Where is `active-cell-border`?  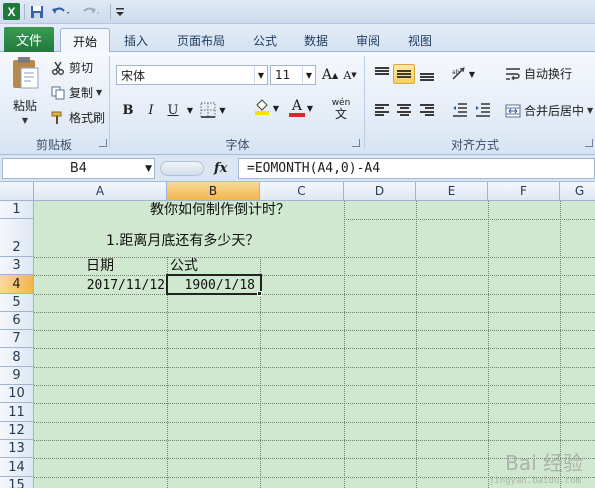 active-cell-border is located at coordinates (214, 284).